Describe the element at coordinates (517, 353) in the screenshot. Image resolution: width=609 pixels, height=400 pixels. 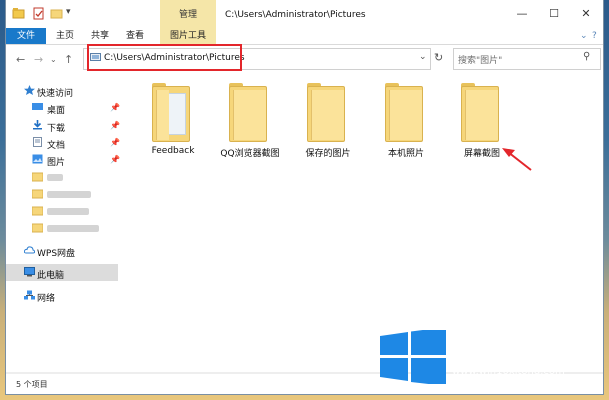
I see `watermark-title: Win10 之家` at that location.